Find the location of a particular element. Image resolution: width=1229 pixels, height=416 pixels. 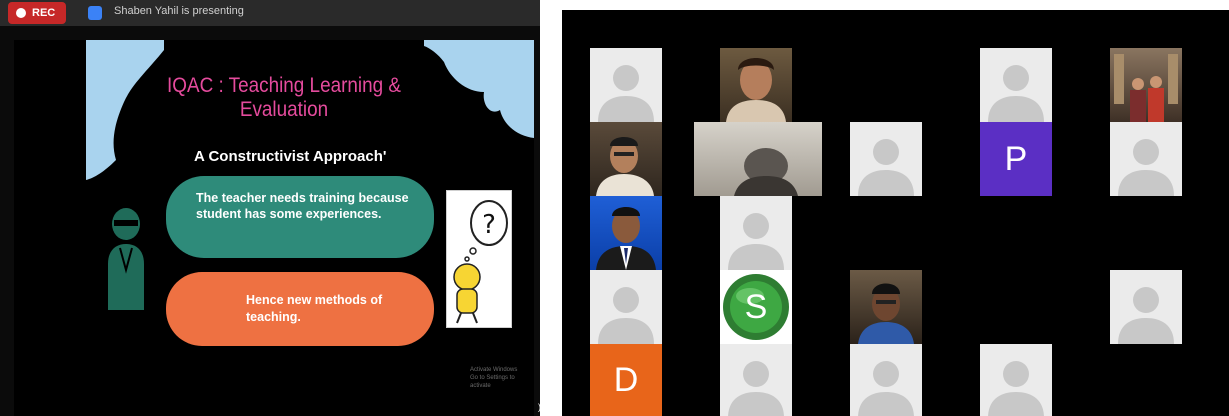

corner-glyph: ) is located at coordinates (539, 407).